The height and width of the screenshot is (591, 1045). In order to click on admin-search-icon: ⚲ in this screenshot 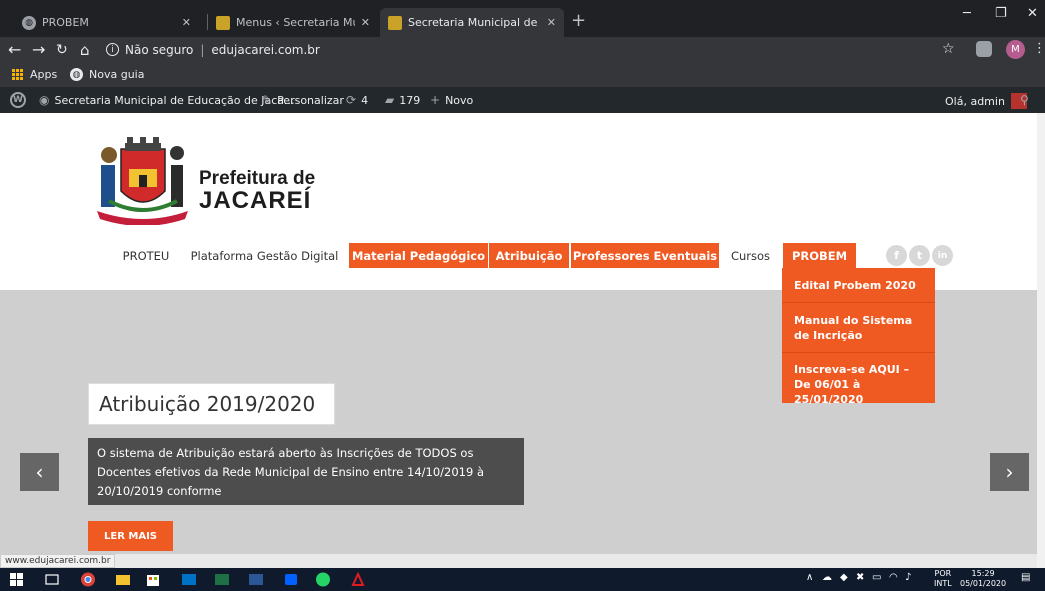, I will do `click(1024, 100)`.